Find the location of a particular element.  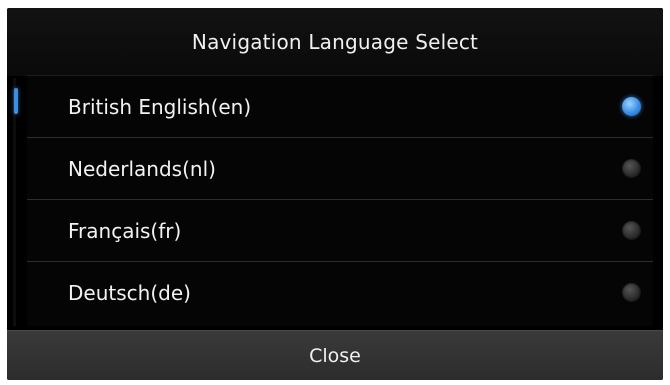

close-button-label: Close is located at coordinates (335, 356).